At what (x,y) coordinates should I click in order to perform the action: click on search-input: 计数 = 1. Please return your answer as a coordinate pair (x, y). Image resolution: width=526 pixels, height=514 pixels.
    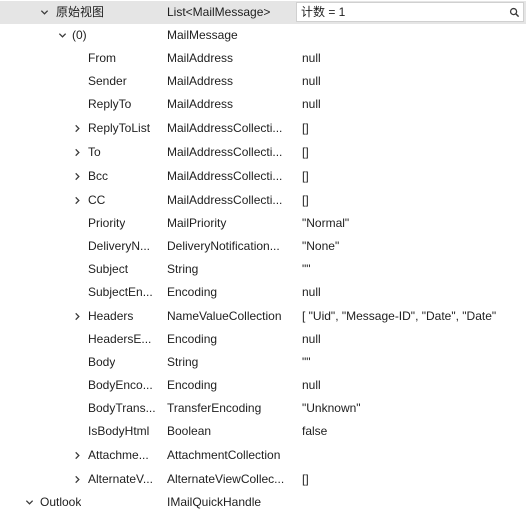
    Looking at the image, I should click on (410, 12).